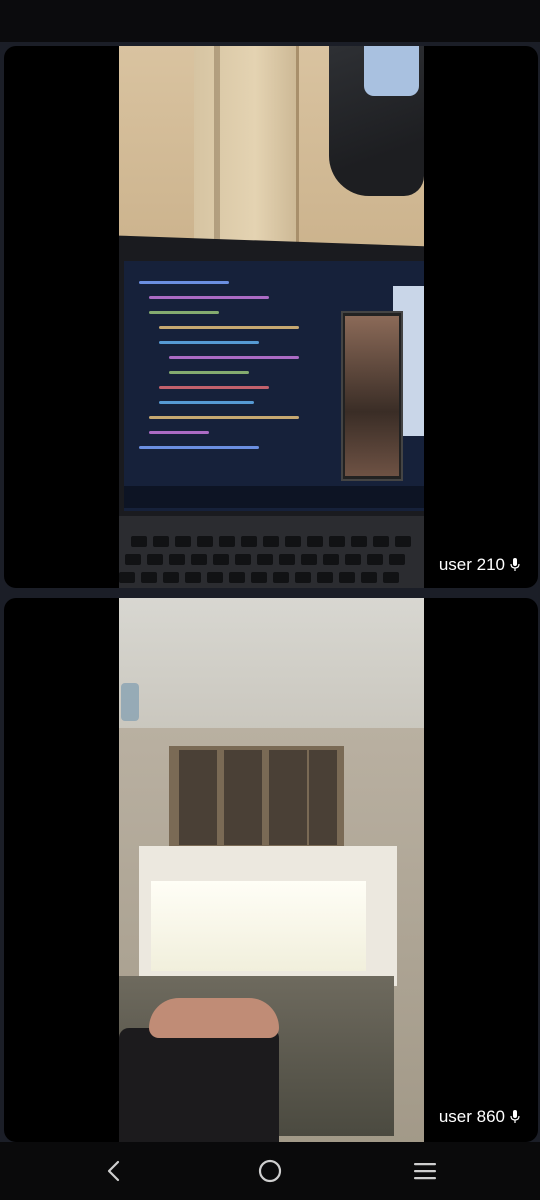 This screenshot has width=540, height=1200. I want to click on hamburger-menu-icon, so click(425, 1171).